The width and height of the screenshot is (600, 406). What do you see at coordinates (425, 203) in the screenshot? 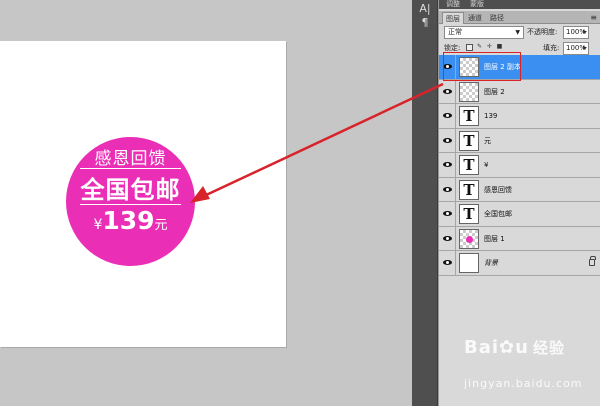
I see `collapsed-panel-strip: A| ¶` at bounding box center [425, 203].